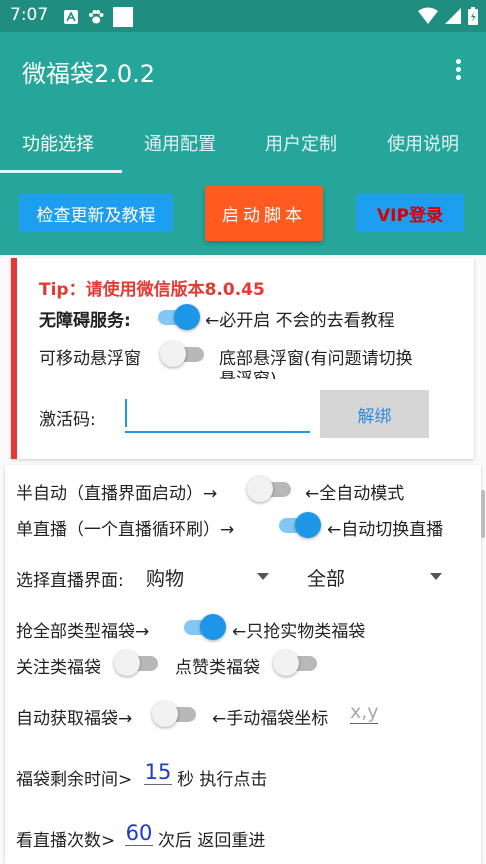 Image resolution: width=486 pixels, height=864 pixels. What do you see at coordinates (300, 321) in the screenshot?
I see `accessibility-hint: ←必开启 不会的去看教程` at bounding box center [300, 321].